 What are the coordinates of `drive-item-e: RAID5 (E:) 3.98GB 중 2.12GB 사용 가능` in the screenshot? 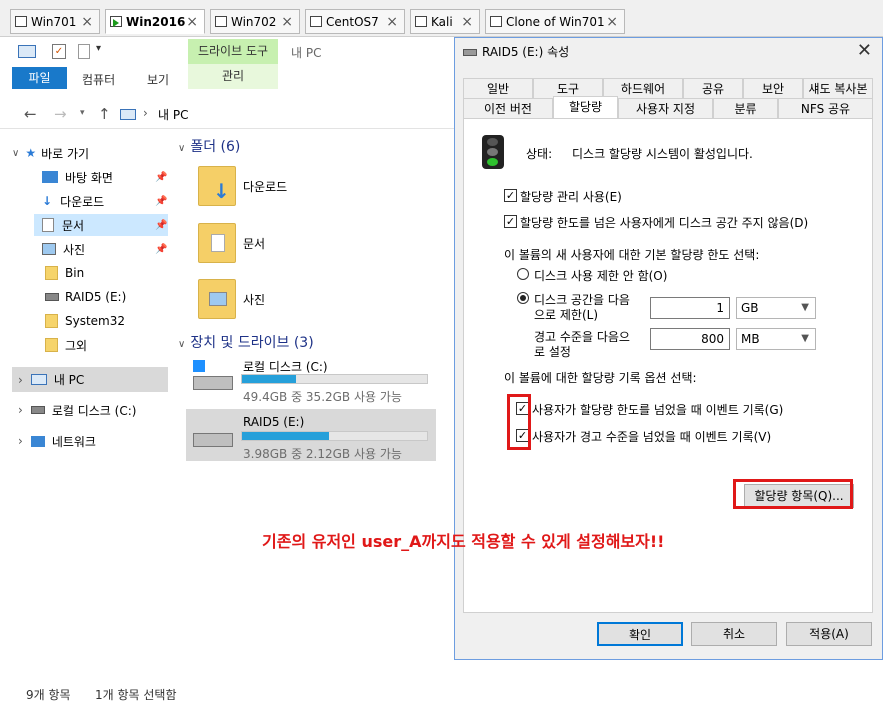 It's located at (311, 435).